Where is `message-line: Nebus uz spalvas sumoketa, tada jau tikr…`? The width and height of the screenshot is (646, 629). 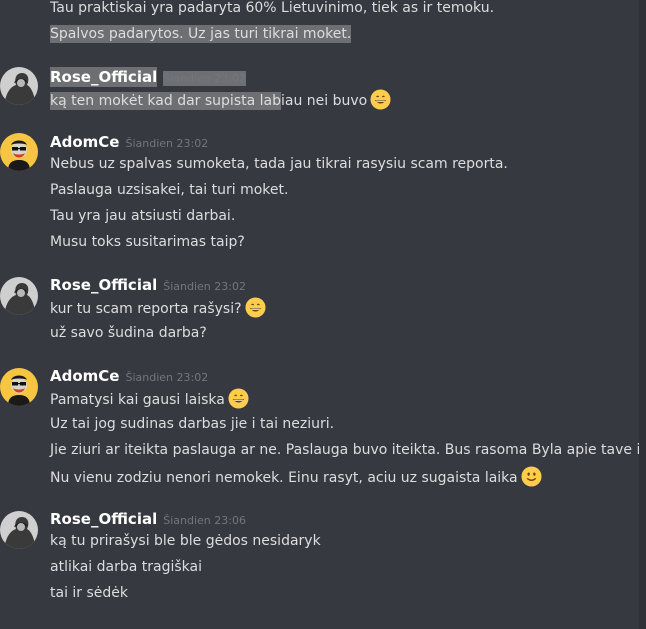 message-line: Nebus uz spalvas sumoketa, tada jau tikr… is located at coordinates (279, 164).